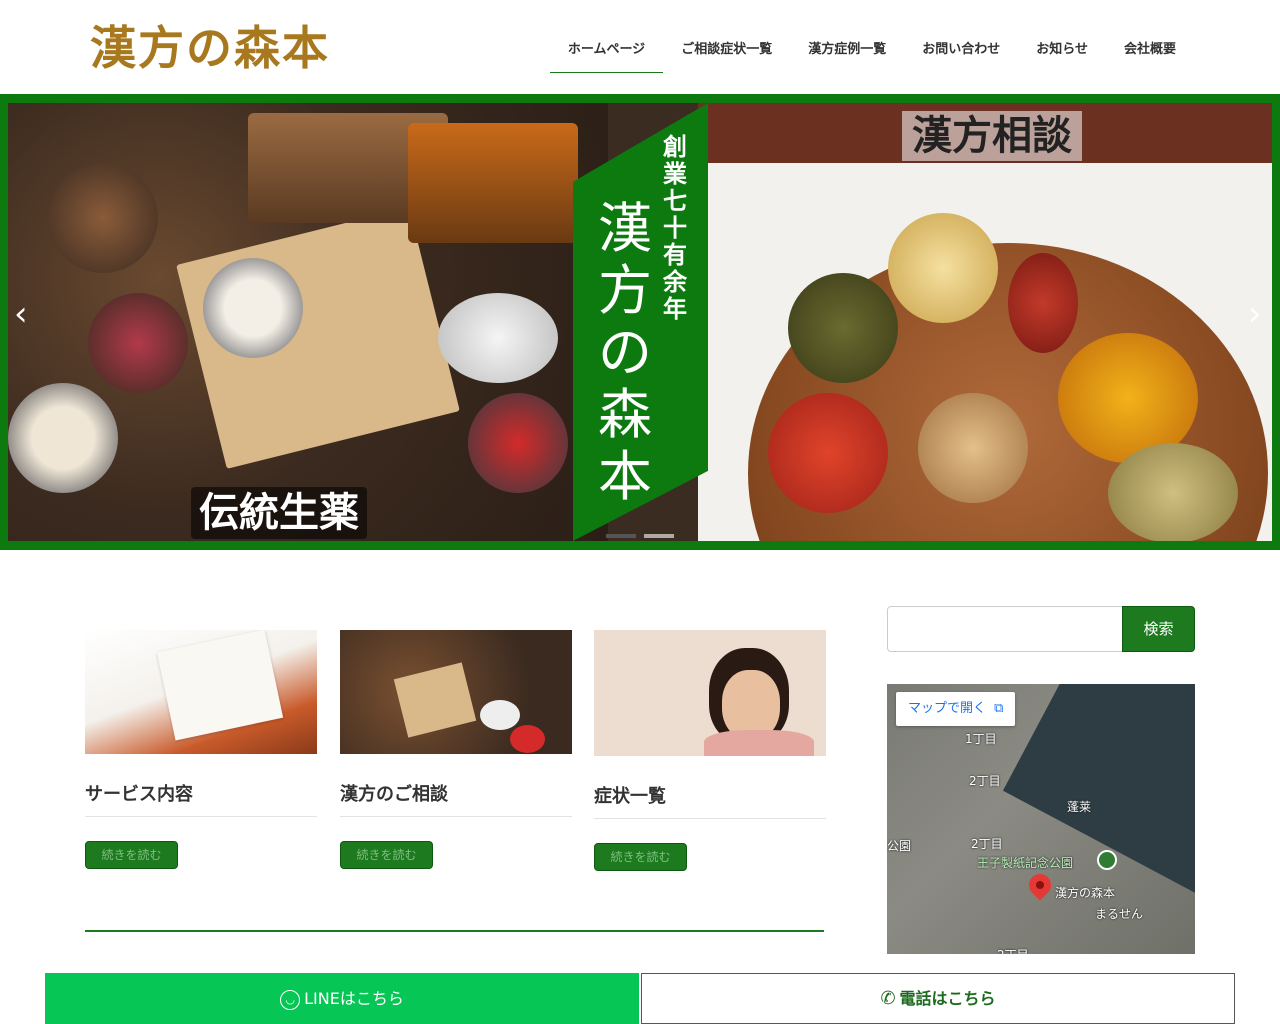  I want to click on nav-case-list: 漢方症例一覧, so click(847, 49).